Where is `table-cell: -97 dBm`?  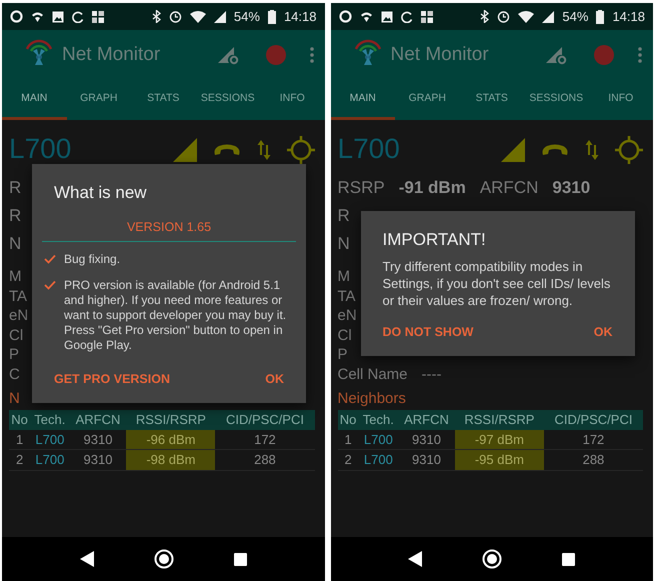
table-cell: -97 dBm is located at coordinates (499, 440).